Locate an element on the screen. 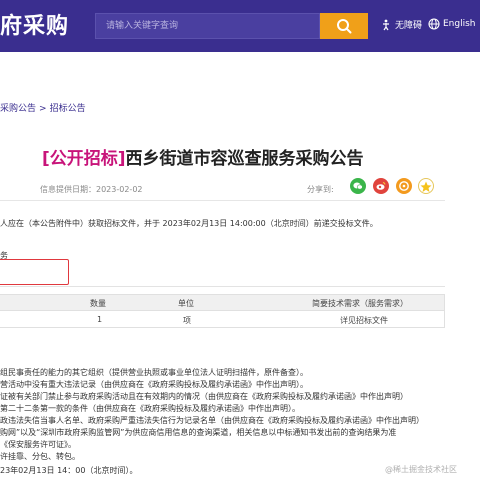 Image resolution: width=480 pixels, height=480 pixels. table-header: 数量 单位 简要技术需求（服务需求） is located at coordinates (222, 303).